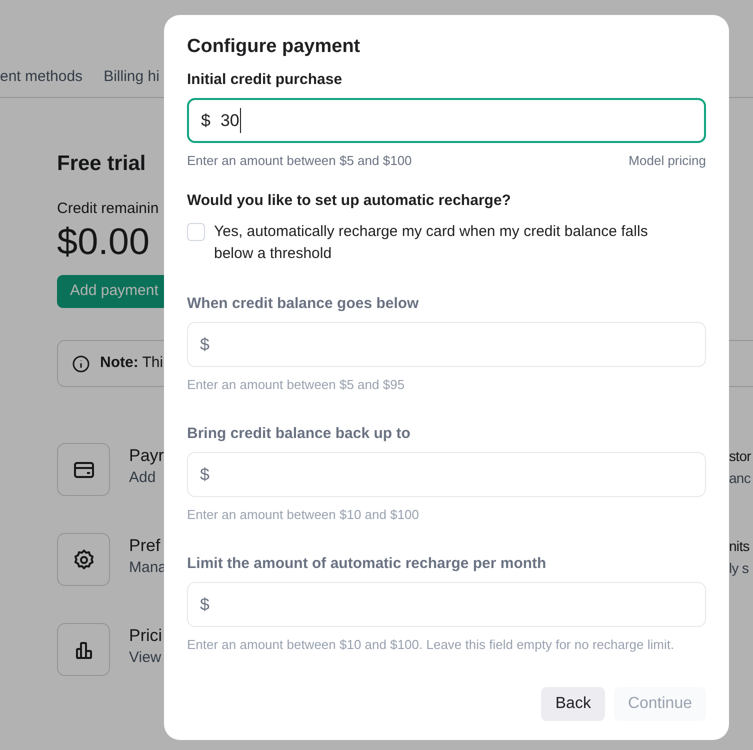  What do you see at coordinates (431, 645) in the screenshot?
I see `field-hint: Enter an amount between $10 and $100. Leave this field empty for no recharge limit.` at bounding box center [431, 645].